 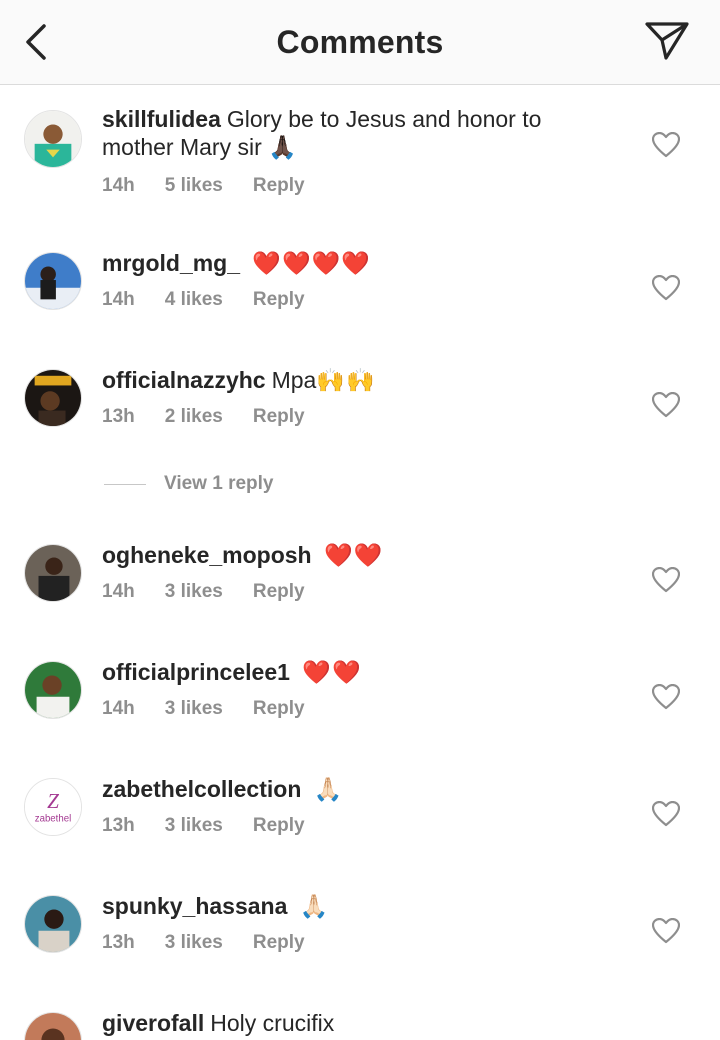 I want to click on comment-username: spunky_hassana, so click(x=194, y=906).